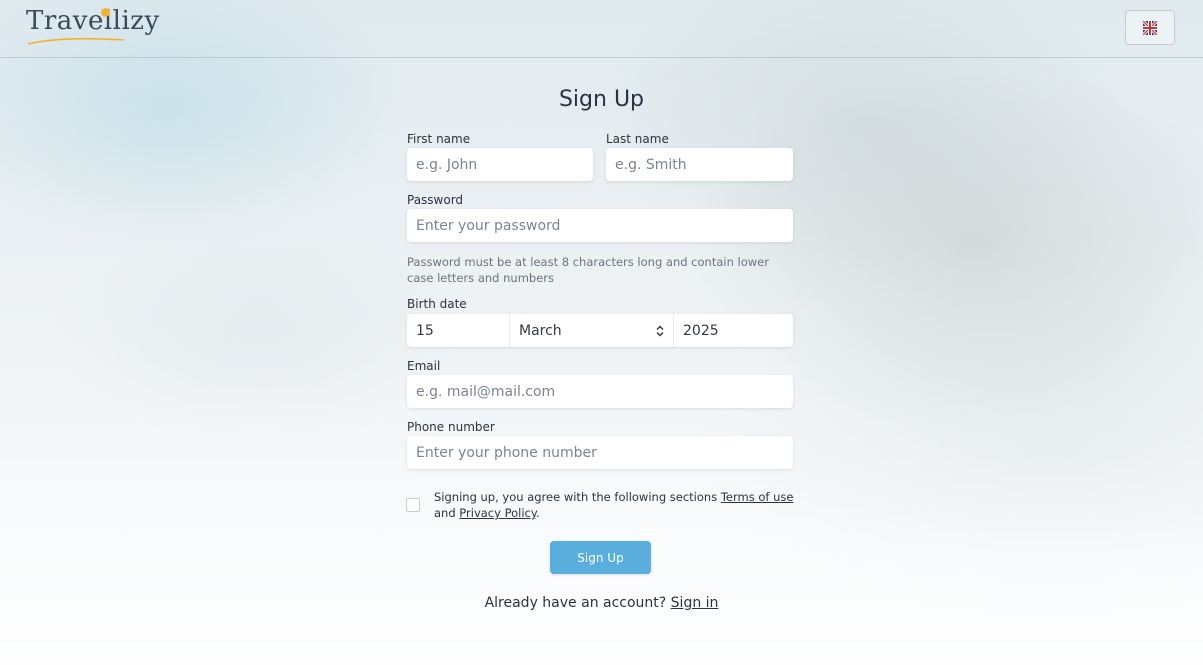  What do you see at coordinates (699, 164) in the screenshot?
I see `last-name-input` at bounding box center [699, 164].